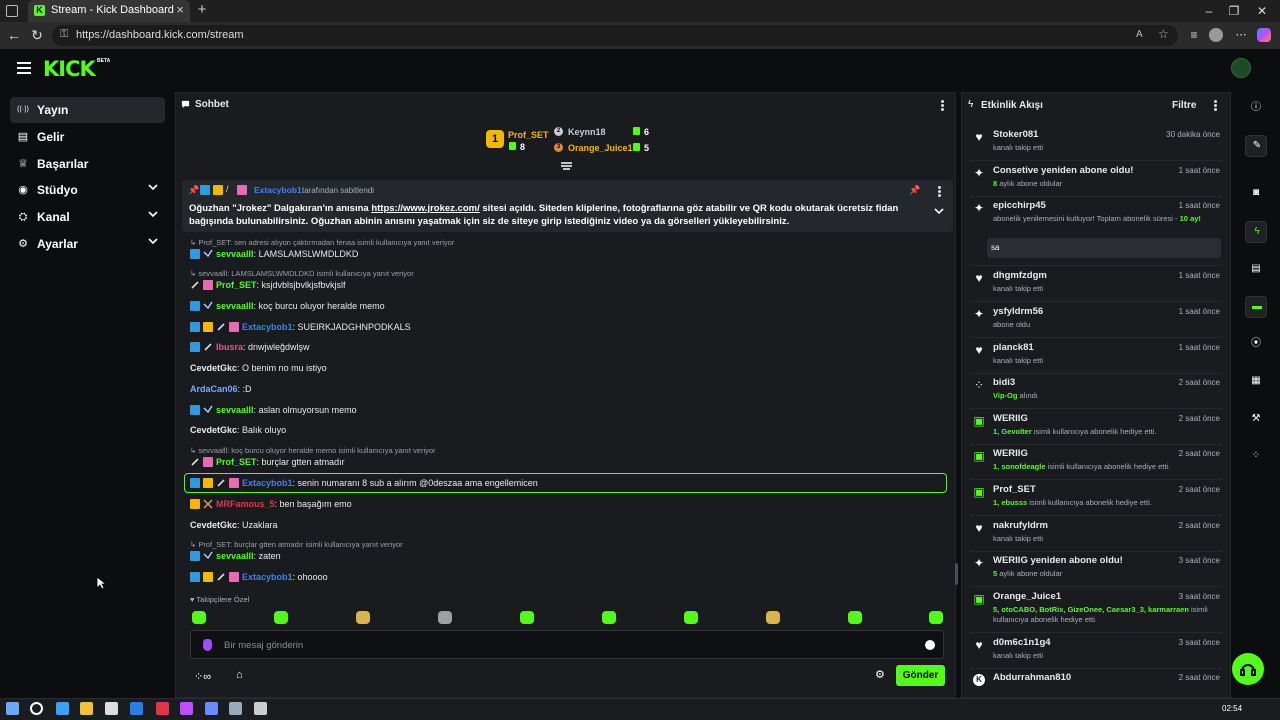 This screenshot has height=720, width=1280. Describe the element at coordinates (1216, 35) in the screenshot. I see `profile-avatar` at that location.